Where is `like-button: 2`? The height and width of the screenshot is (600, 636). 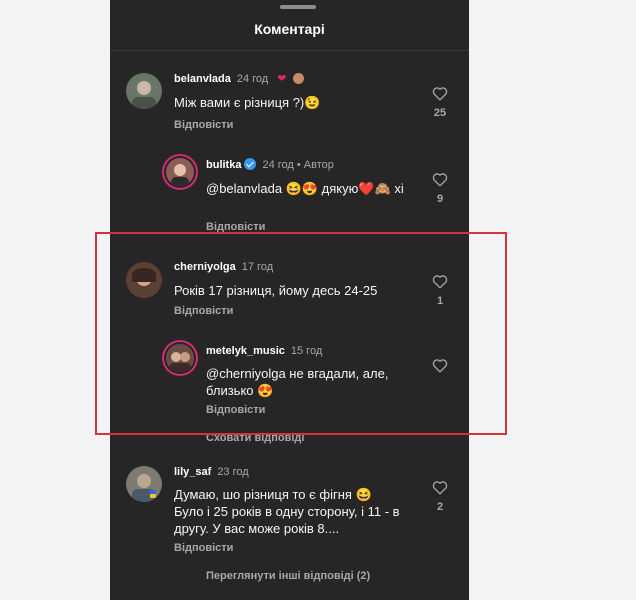 like-button: 2 is located at coordinates (440, 496).